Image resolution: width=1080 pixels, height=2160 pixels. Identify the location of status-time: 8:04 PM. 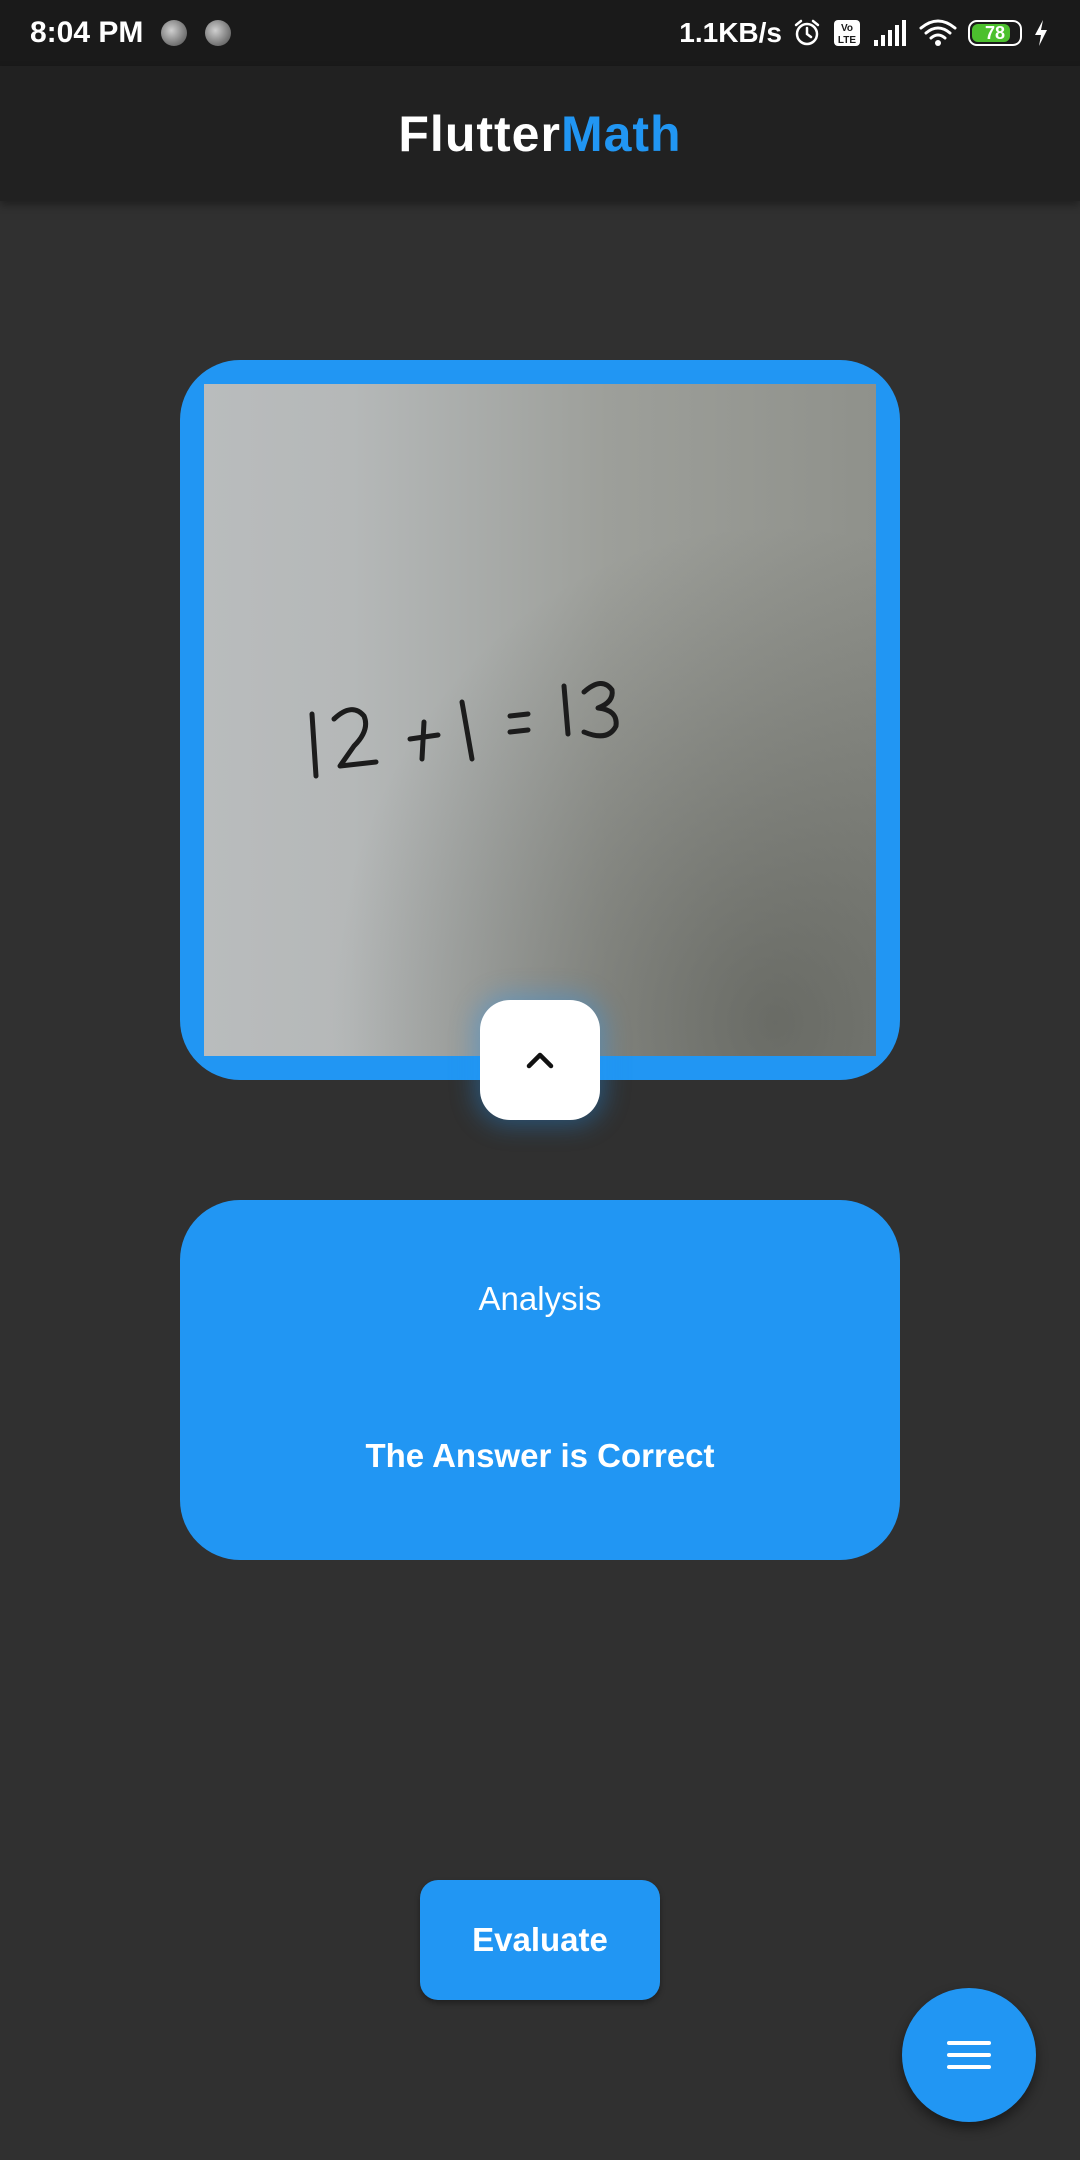
(87, 32).